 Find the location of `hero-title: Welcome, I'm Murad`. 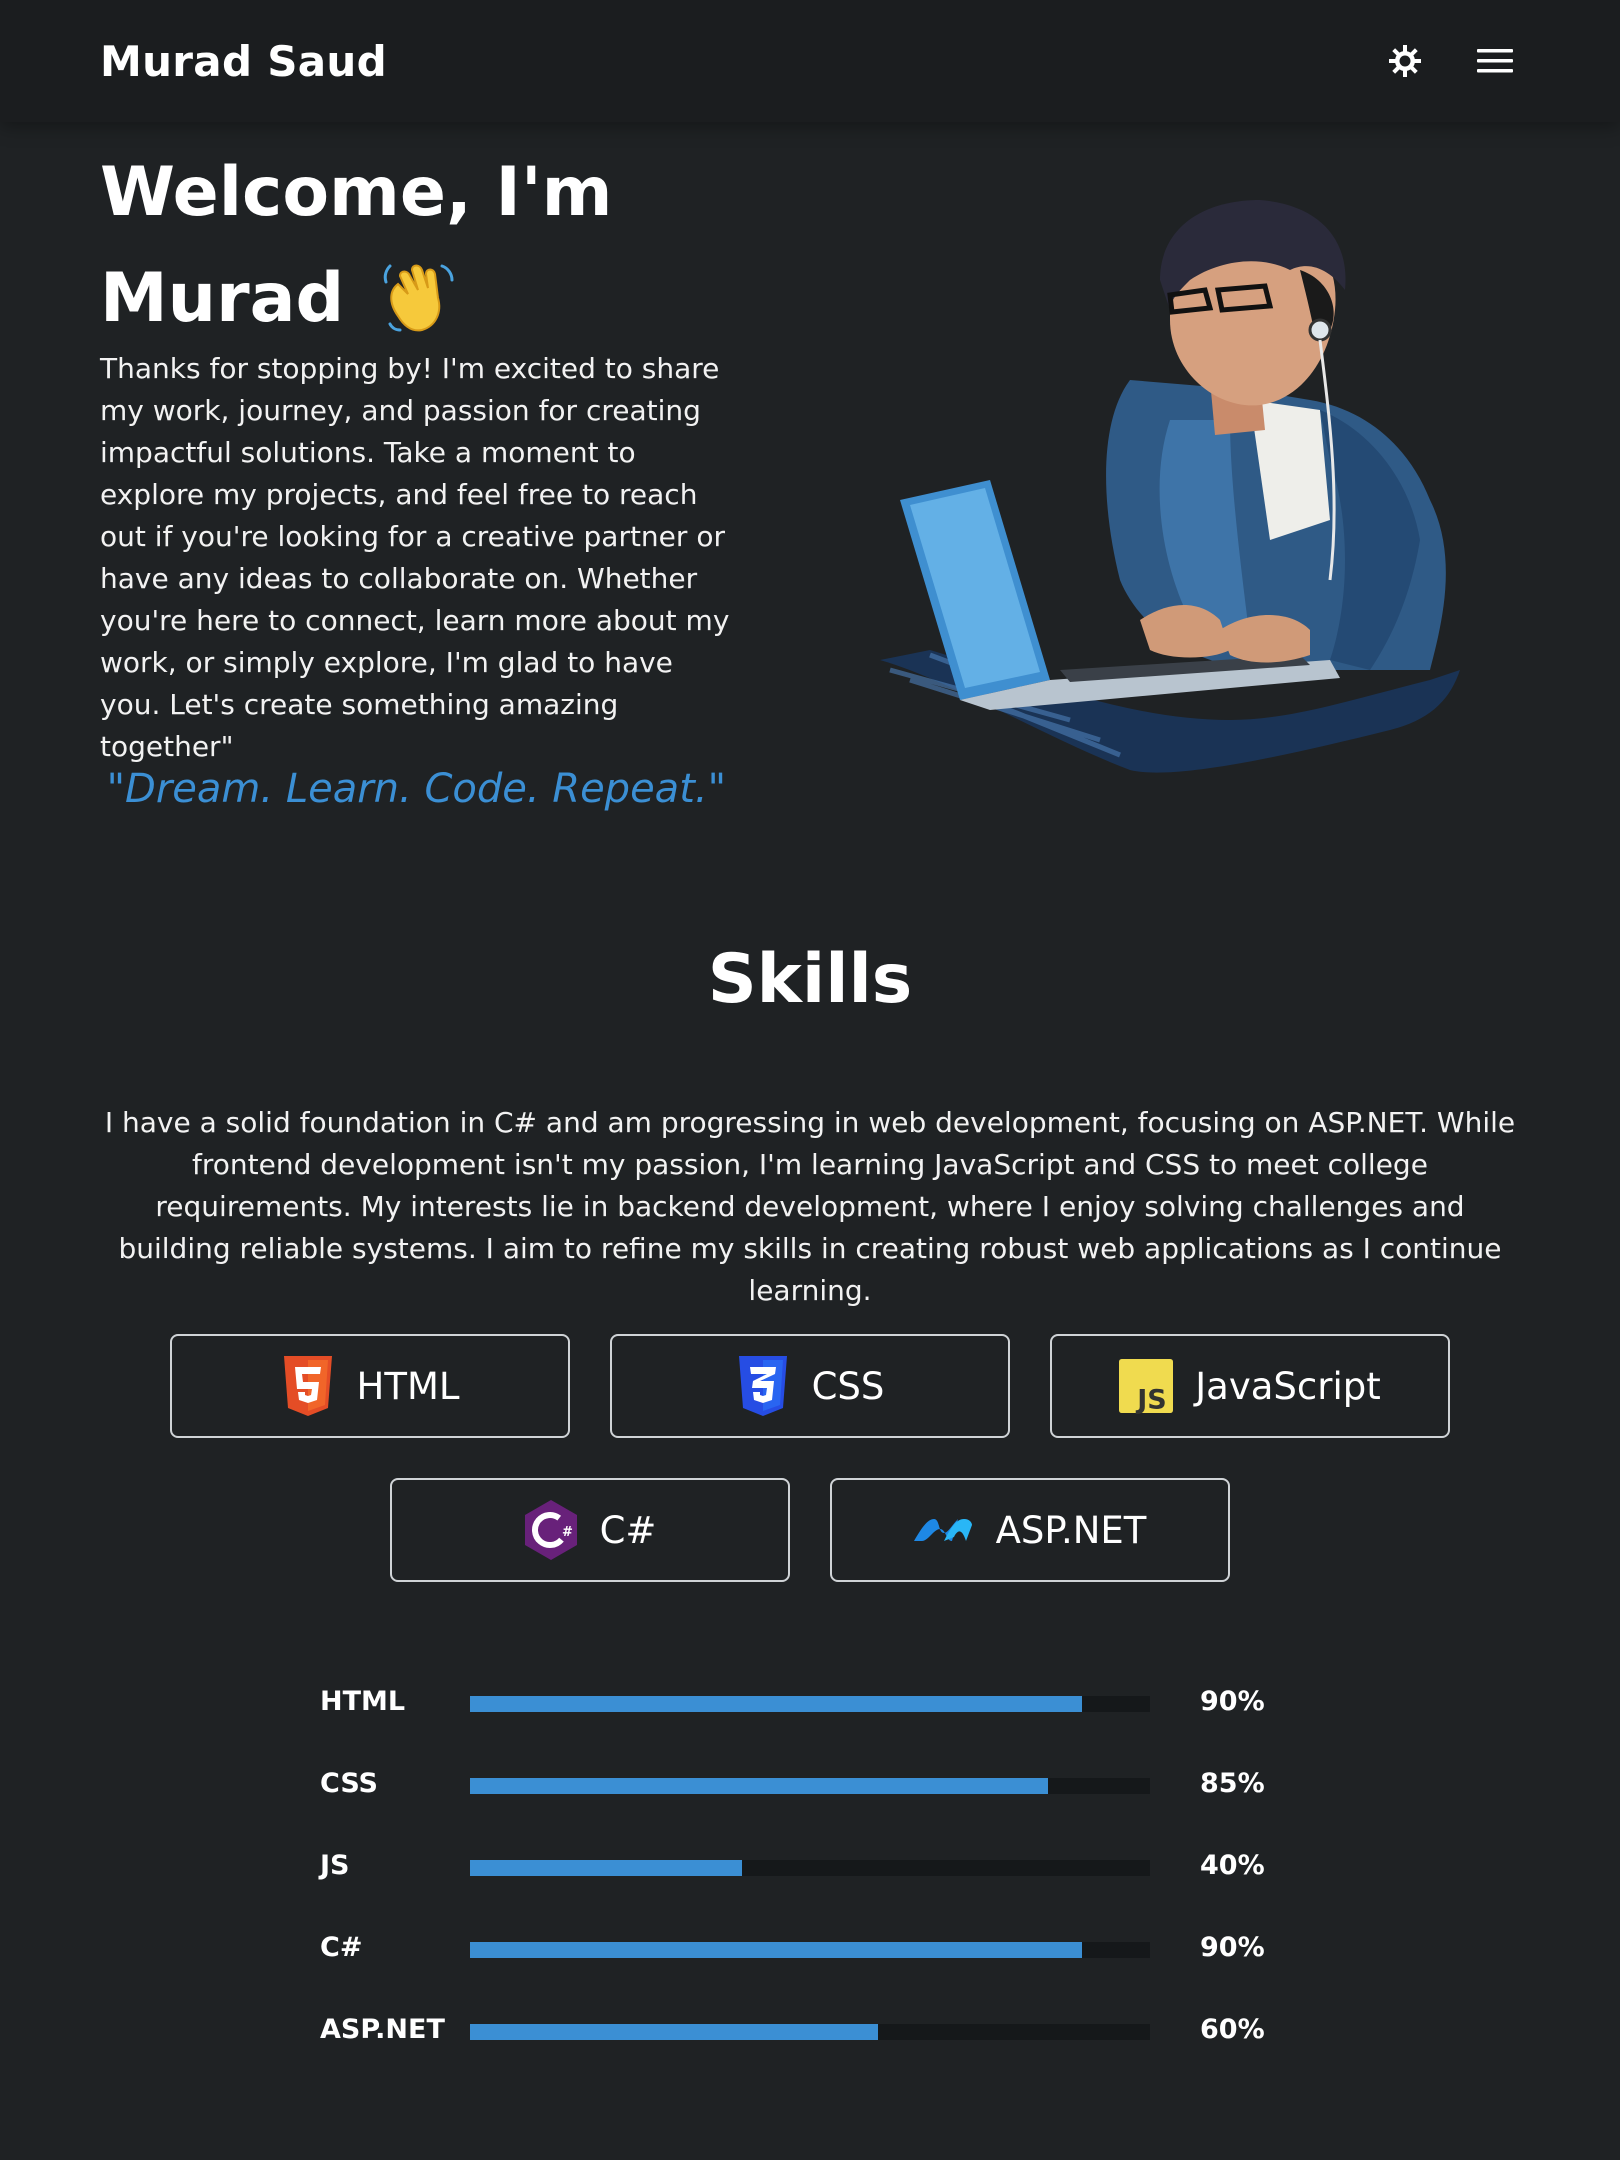

hero-title: Welcome, I'm Murad is located at coordinates (420, 246).